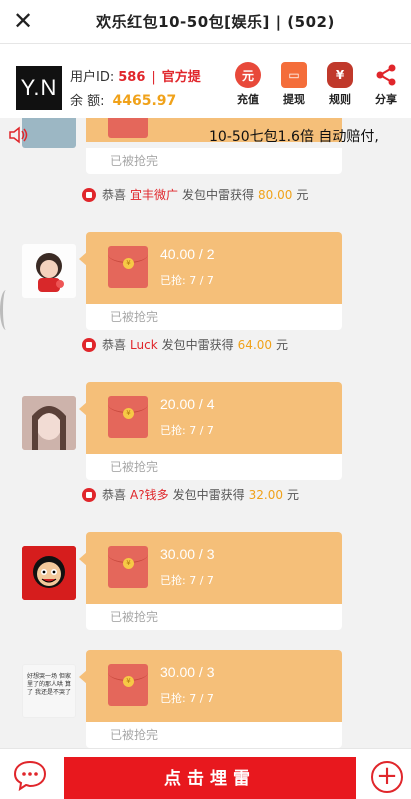 Image resolution: width=411 pixels, height=799 pixels. Describe the element at coordinates (144, 344) in the screenshot. I see `notice-user: Luck` at that location.